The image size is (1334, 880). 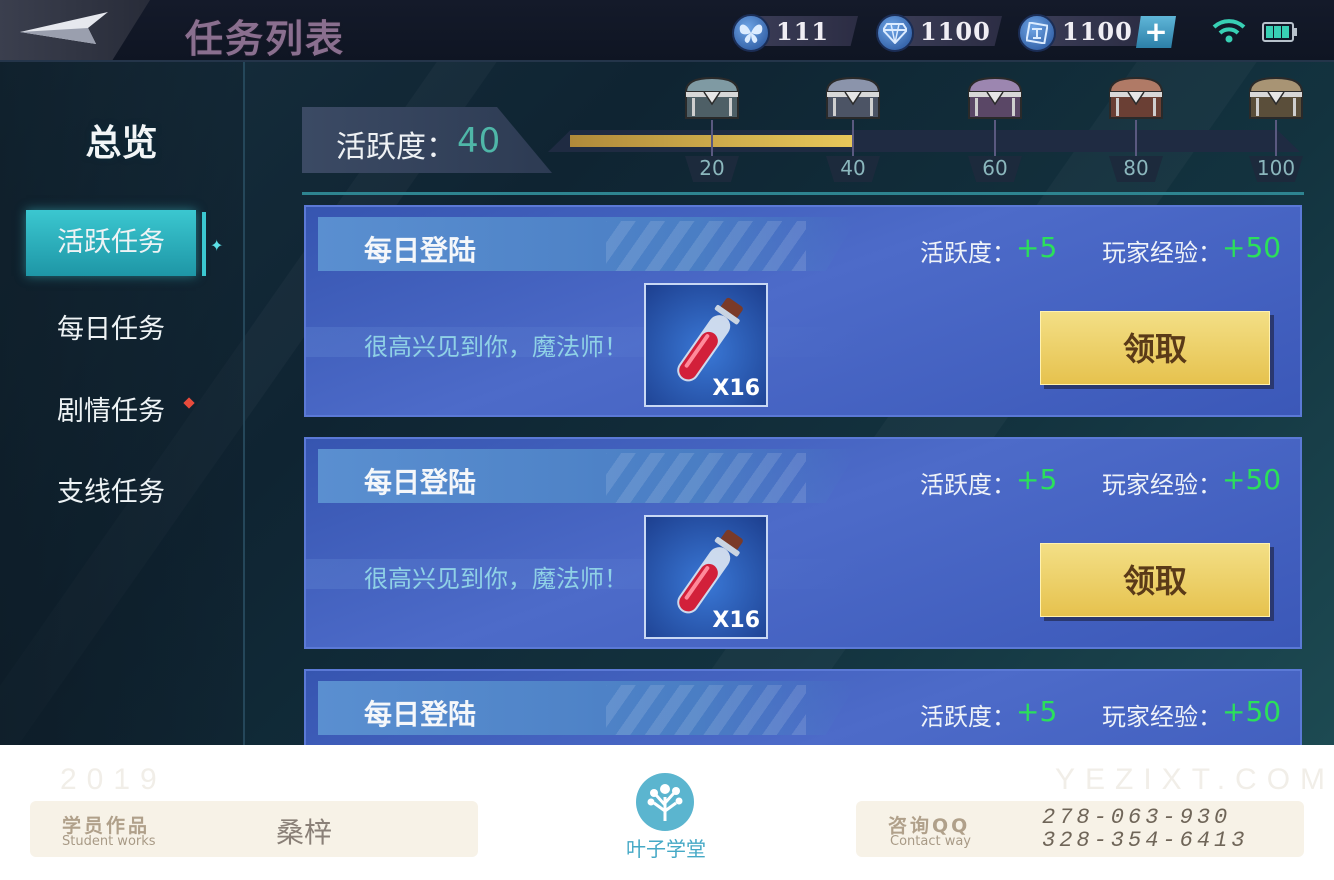 What do you see at coordinates (111, 243) in the screenshot?
I see `sidebar-item-active-tasks: 活跃任务` at bounding box center [111, 243].